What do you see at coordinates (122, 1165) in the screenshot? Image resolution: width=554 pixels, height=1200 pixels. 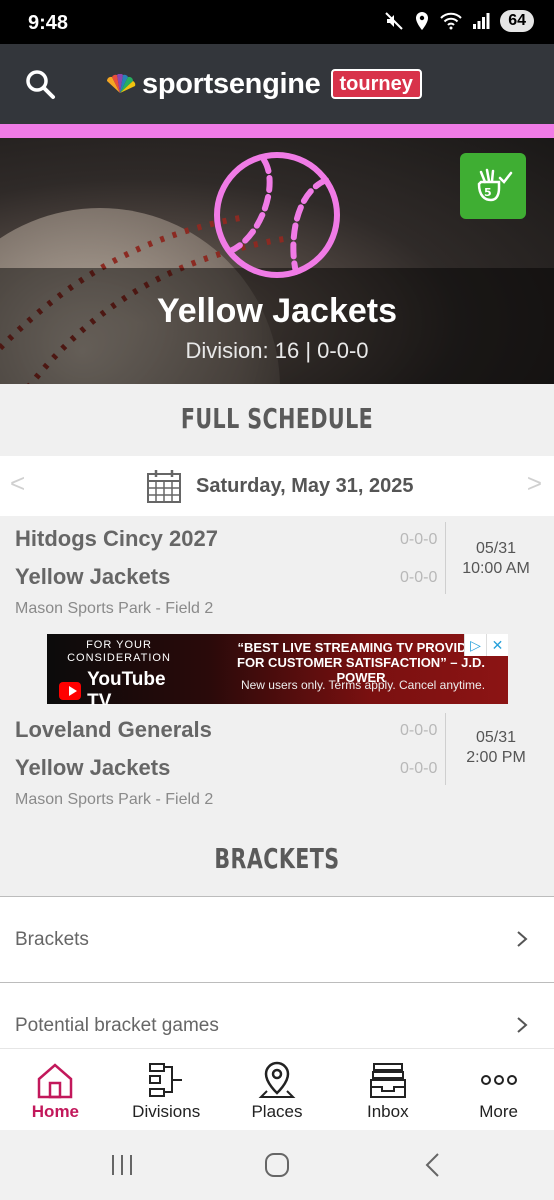 I see `recent-apps-icon` at bounding box center [122, 1165].